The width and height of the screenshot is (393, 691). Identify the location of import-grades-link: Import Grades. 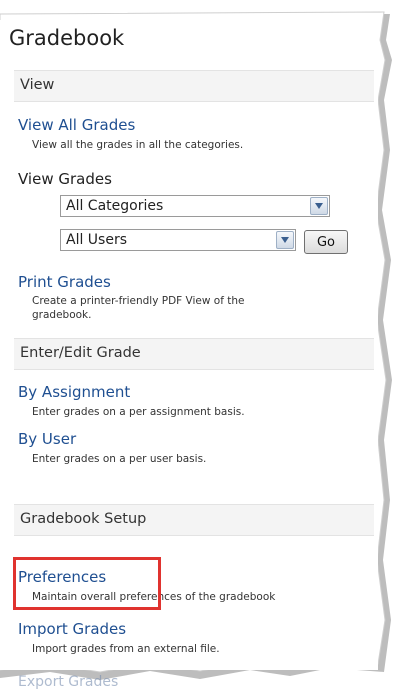
(72, 629).